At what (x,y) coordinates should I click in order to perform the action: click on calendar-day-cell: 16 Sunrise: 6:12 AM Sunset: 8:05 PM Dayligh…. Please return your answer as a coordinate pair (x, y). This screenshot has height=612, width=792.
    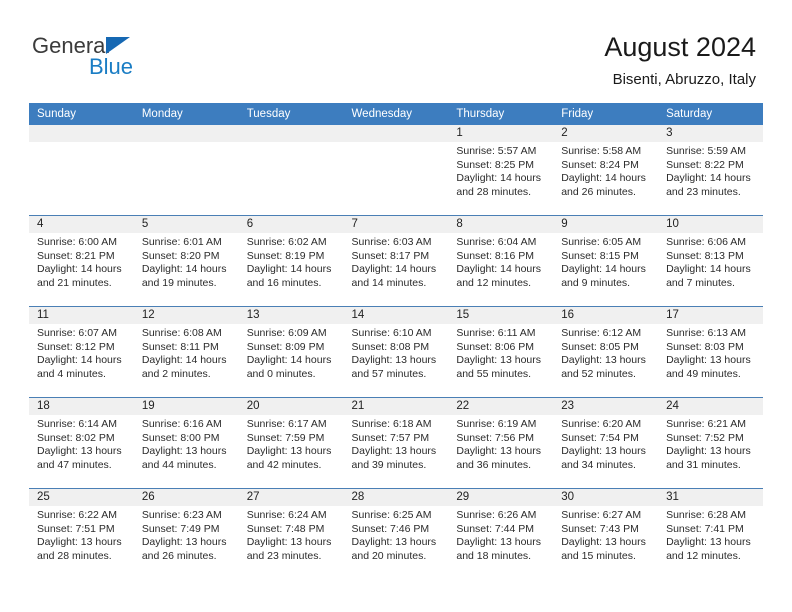
    Looking at the image, I should click on (606, 352).